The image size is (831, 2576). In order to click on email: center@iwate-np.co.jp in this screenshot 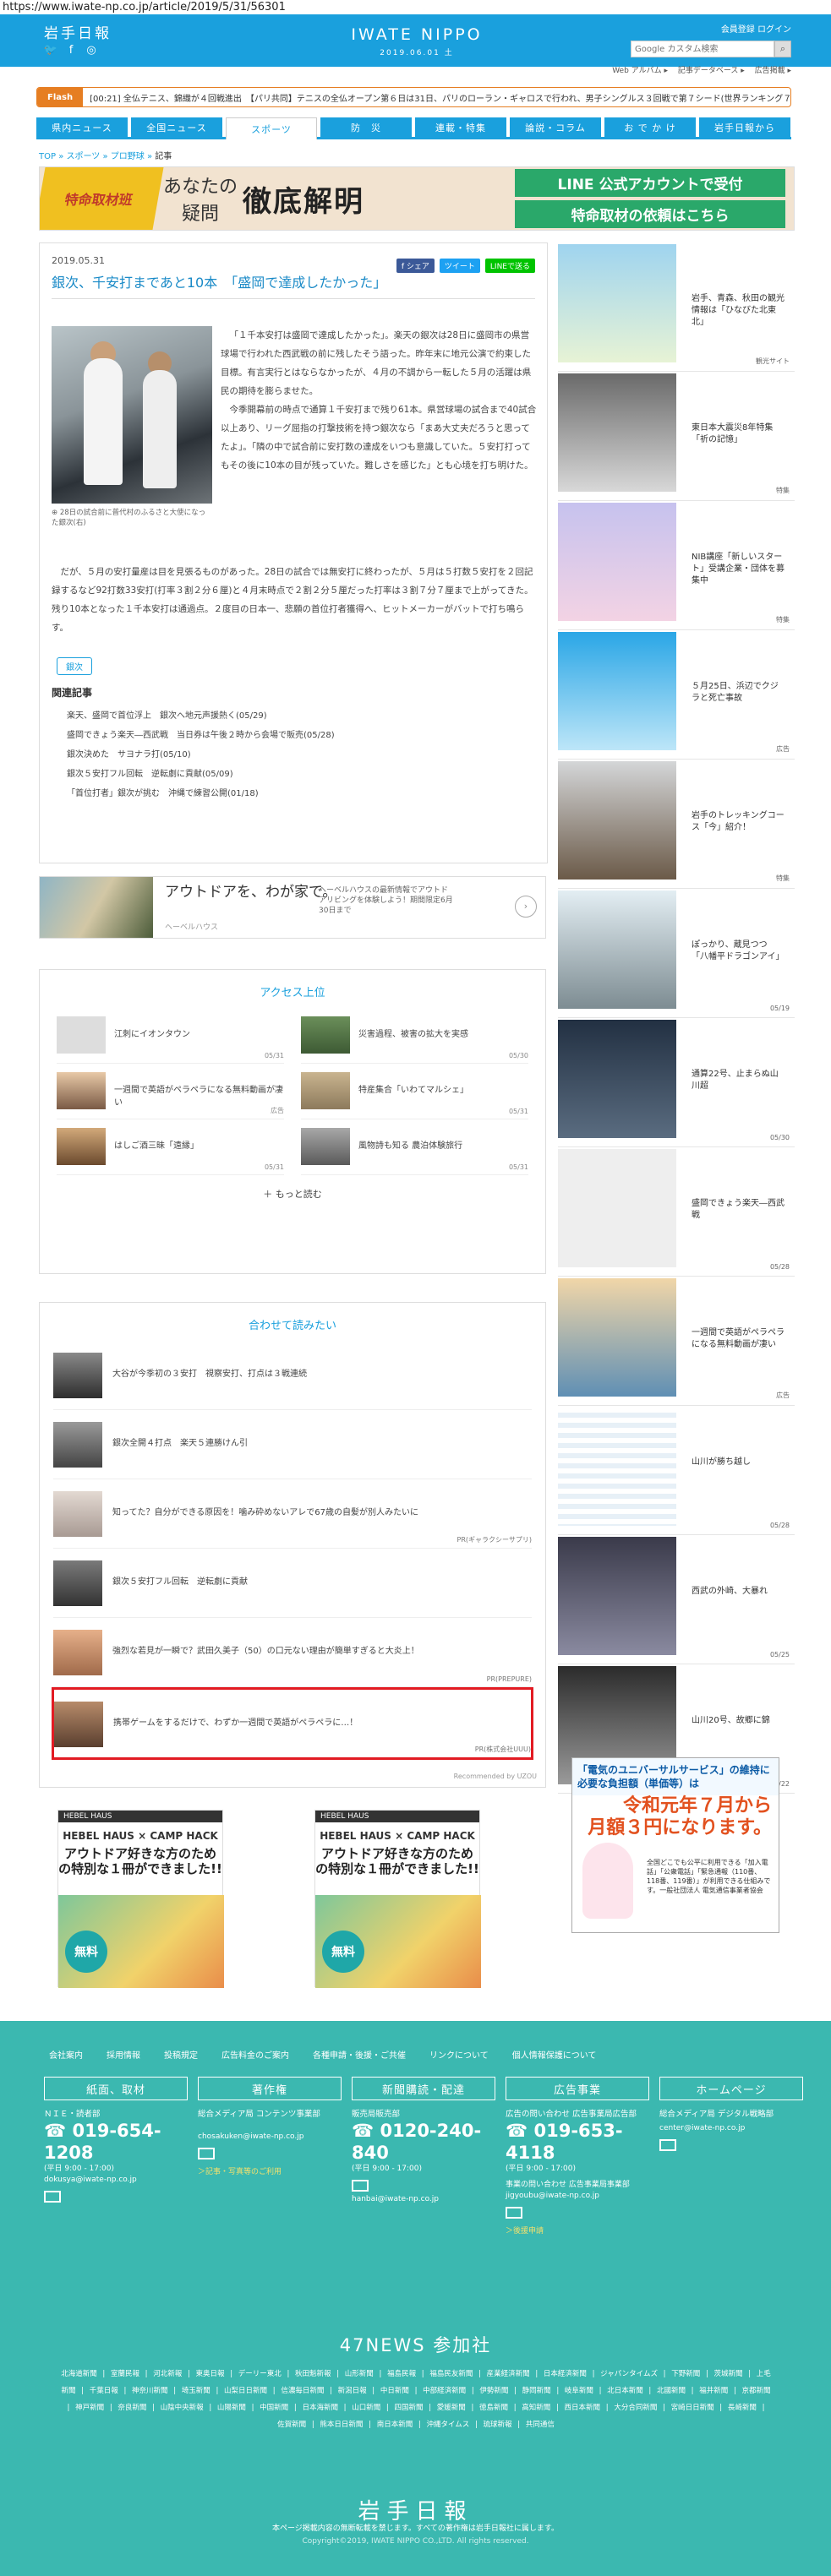, I will do `click(731, 2128)`.